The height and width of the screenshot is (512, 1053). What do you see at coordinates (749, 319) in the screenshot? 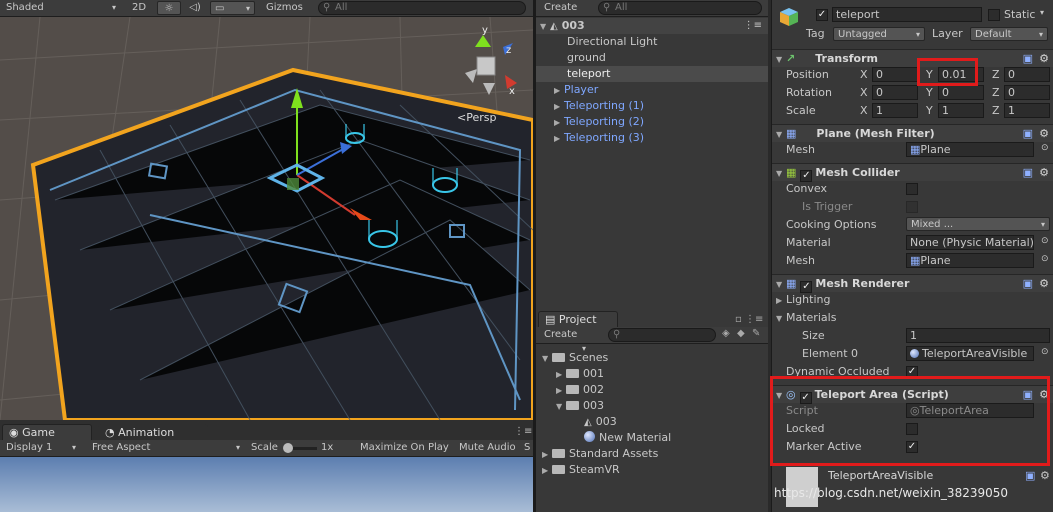
I see `project-lock-icon: ▫ ⋮≡` at bounding box center [749, 319].